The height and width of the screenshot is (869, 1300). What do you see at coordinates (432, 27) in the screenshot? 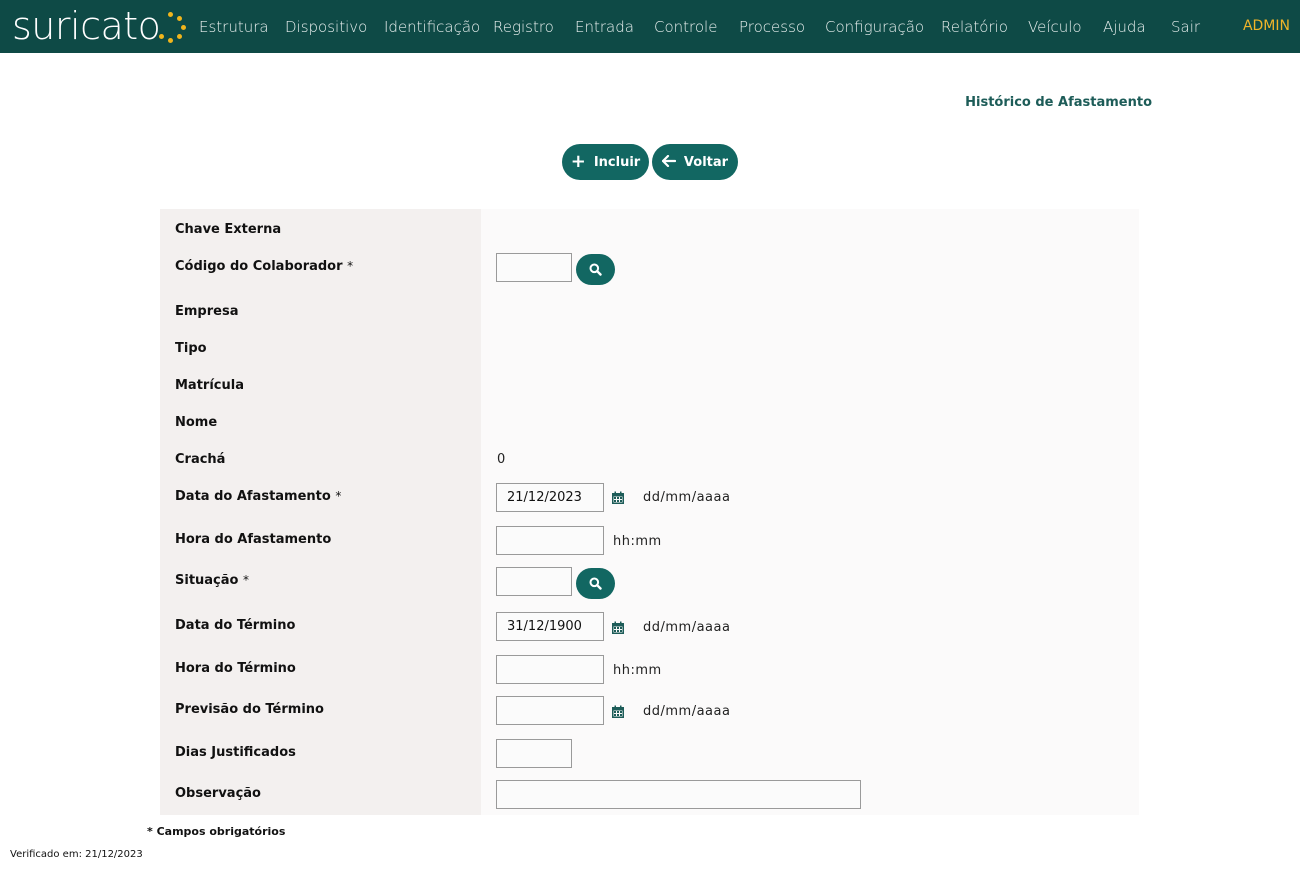
I see `nav-item-identificacao: Identificação` at bounding box center [432, 27].